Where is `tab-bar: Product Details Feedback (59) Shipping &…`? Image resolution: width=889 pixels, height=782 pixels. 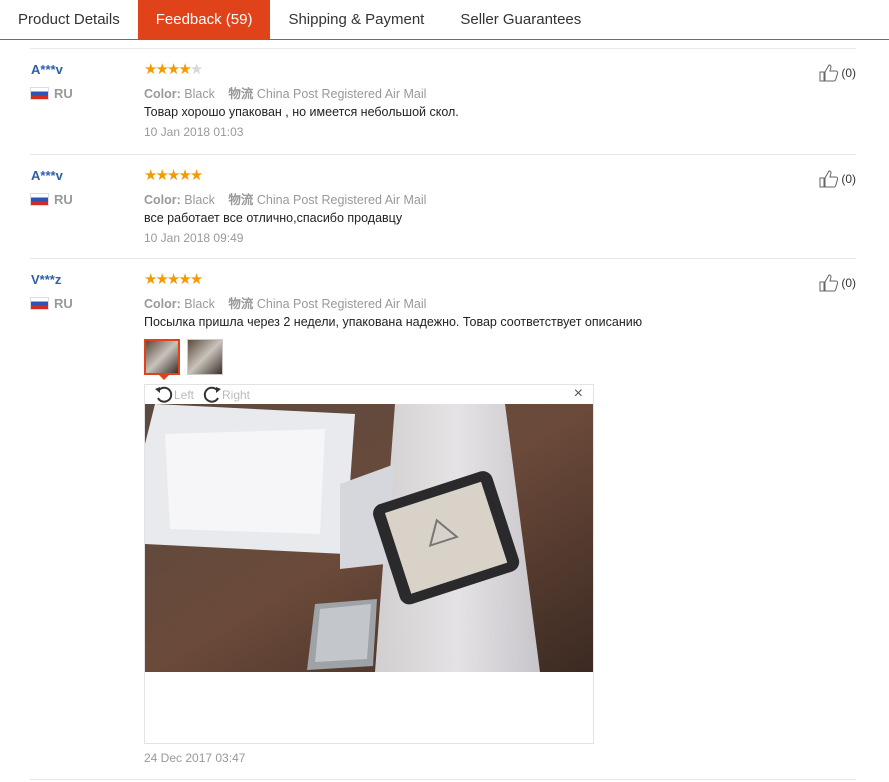 tab-bar: Product Details Feedback (59) Shipping &… is located at coordinates (444, 20).